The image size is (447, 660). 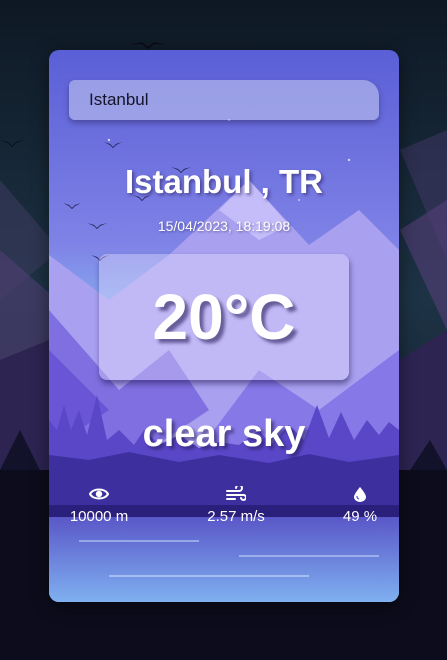 I want to click on humidity-stat: 49 %, so click(x=352, y=505).